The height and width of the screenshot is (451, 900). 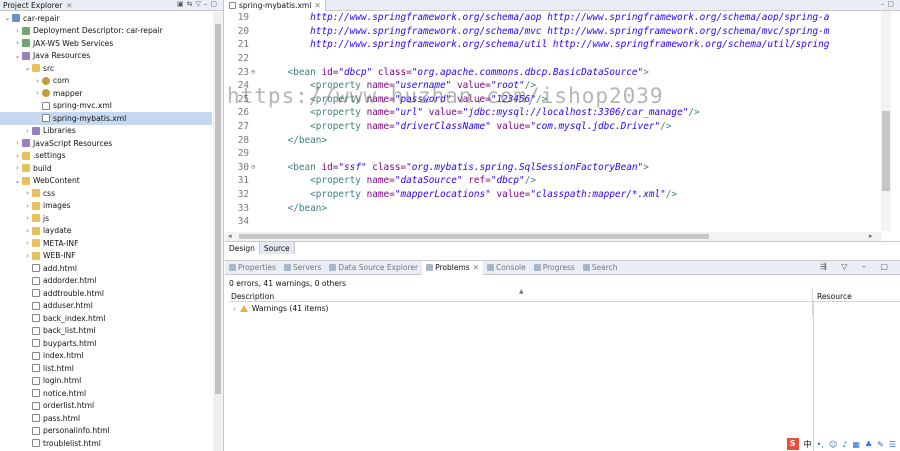 I want to click on tree-item: back_index.html, so click(x=106, y=318).